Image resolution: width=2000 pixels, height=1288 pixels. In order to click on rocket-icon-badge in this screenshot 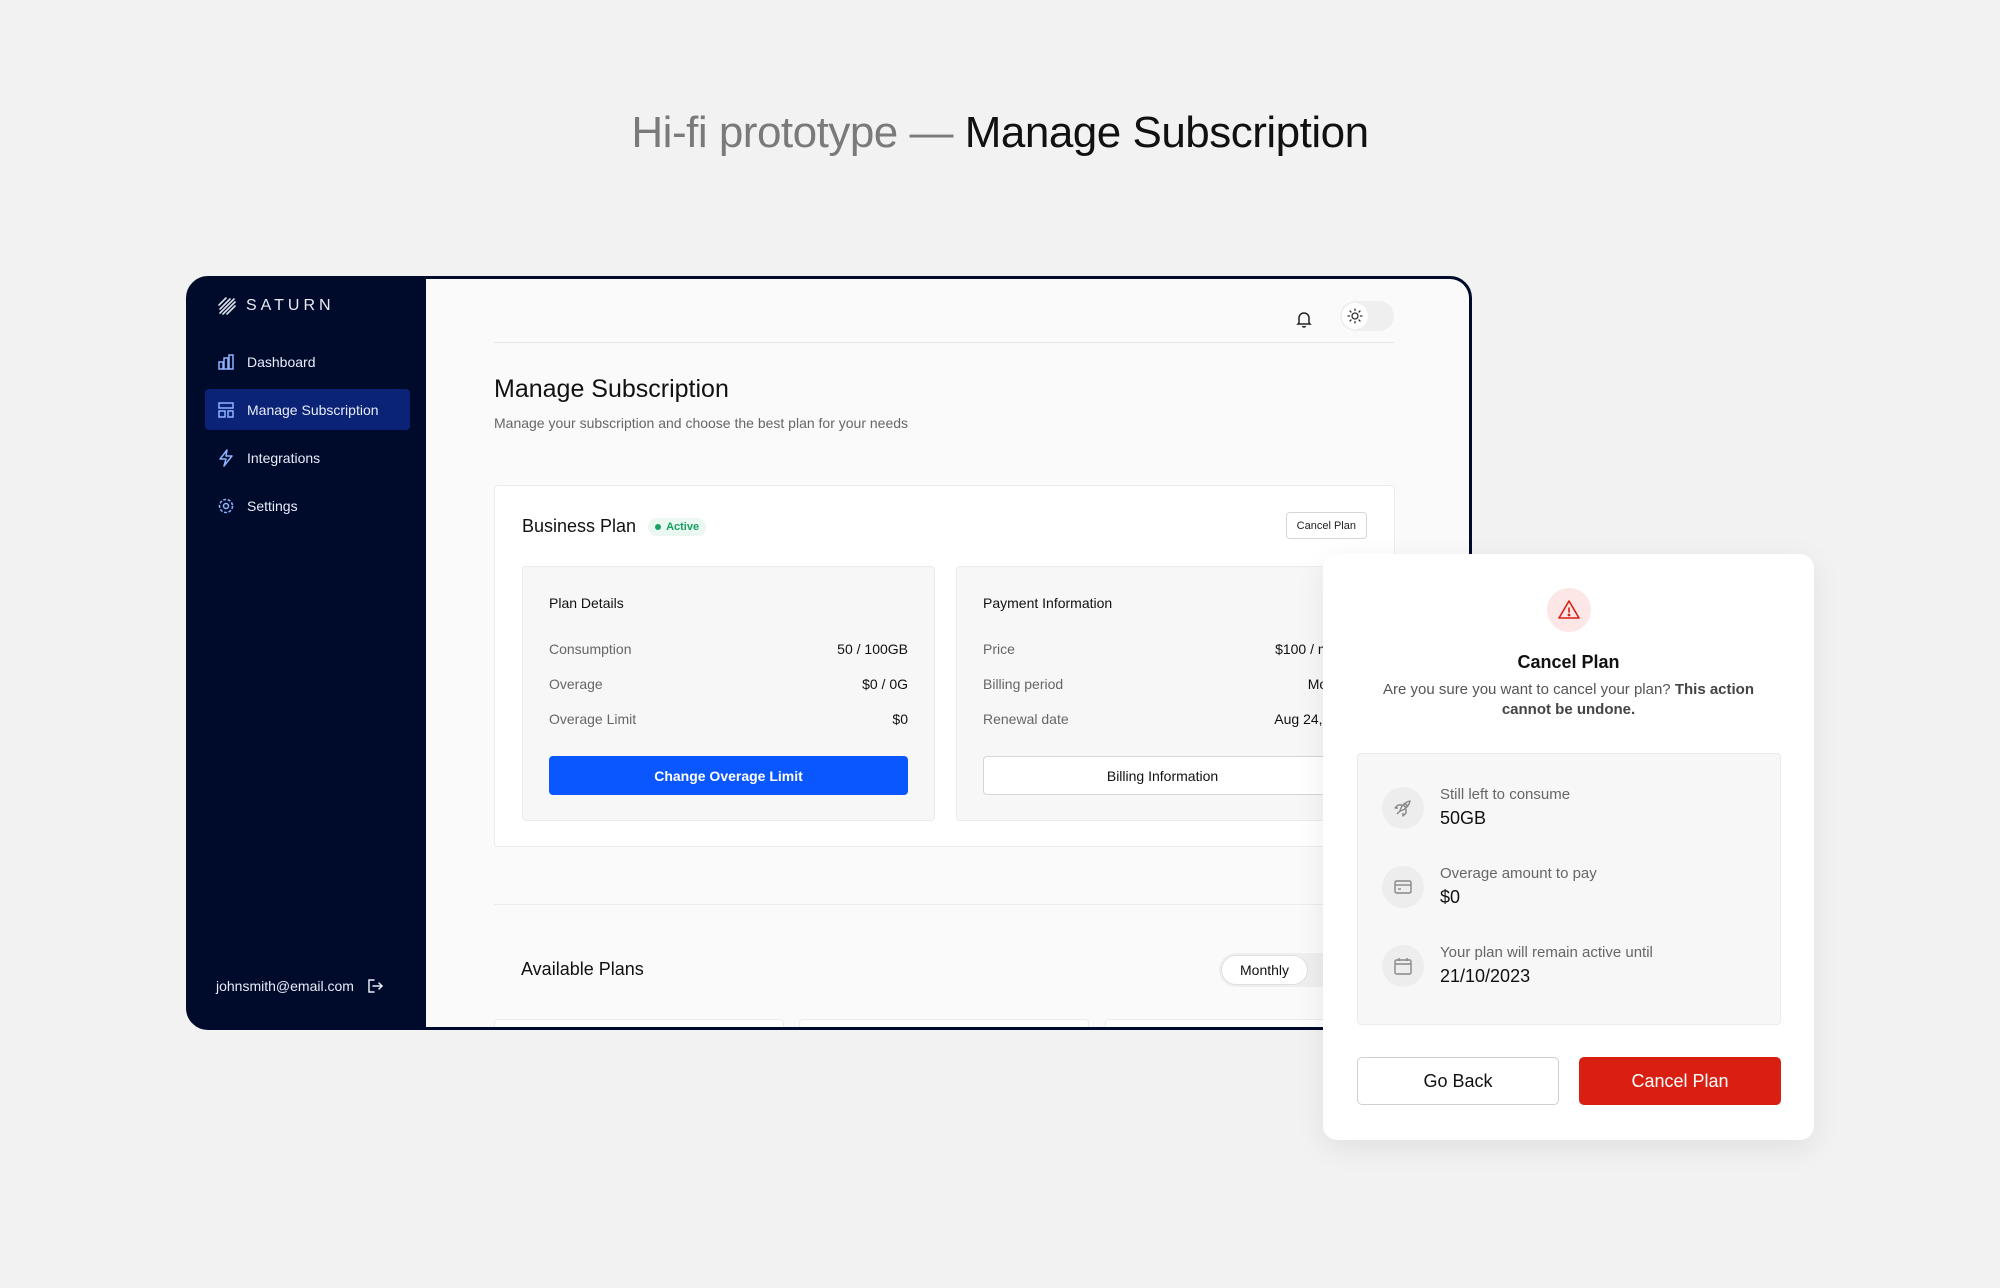, I will do `click(1403, 807)`.